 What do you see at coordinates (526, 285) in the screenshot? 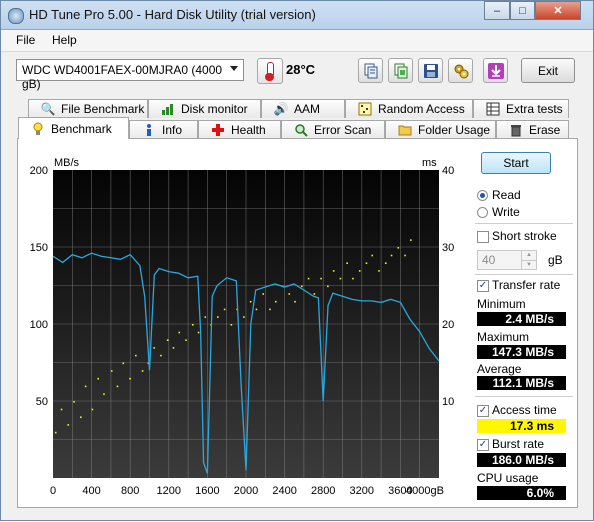
I see `transfer-rate-label: Transfer rate` at bounding box center [526, 285].